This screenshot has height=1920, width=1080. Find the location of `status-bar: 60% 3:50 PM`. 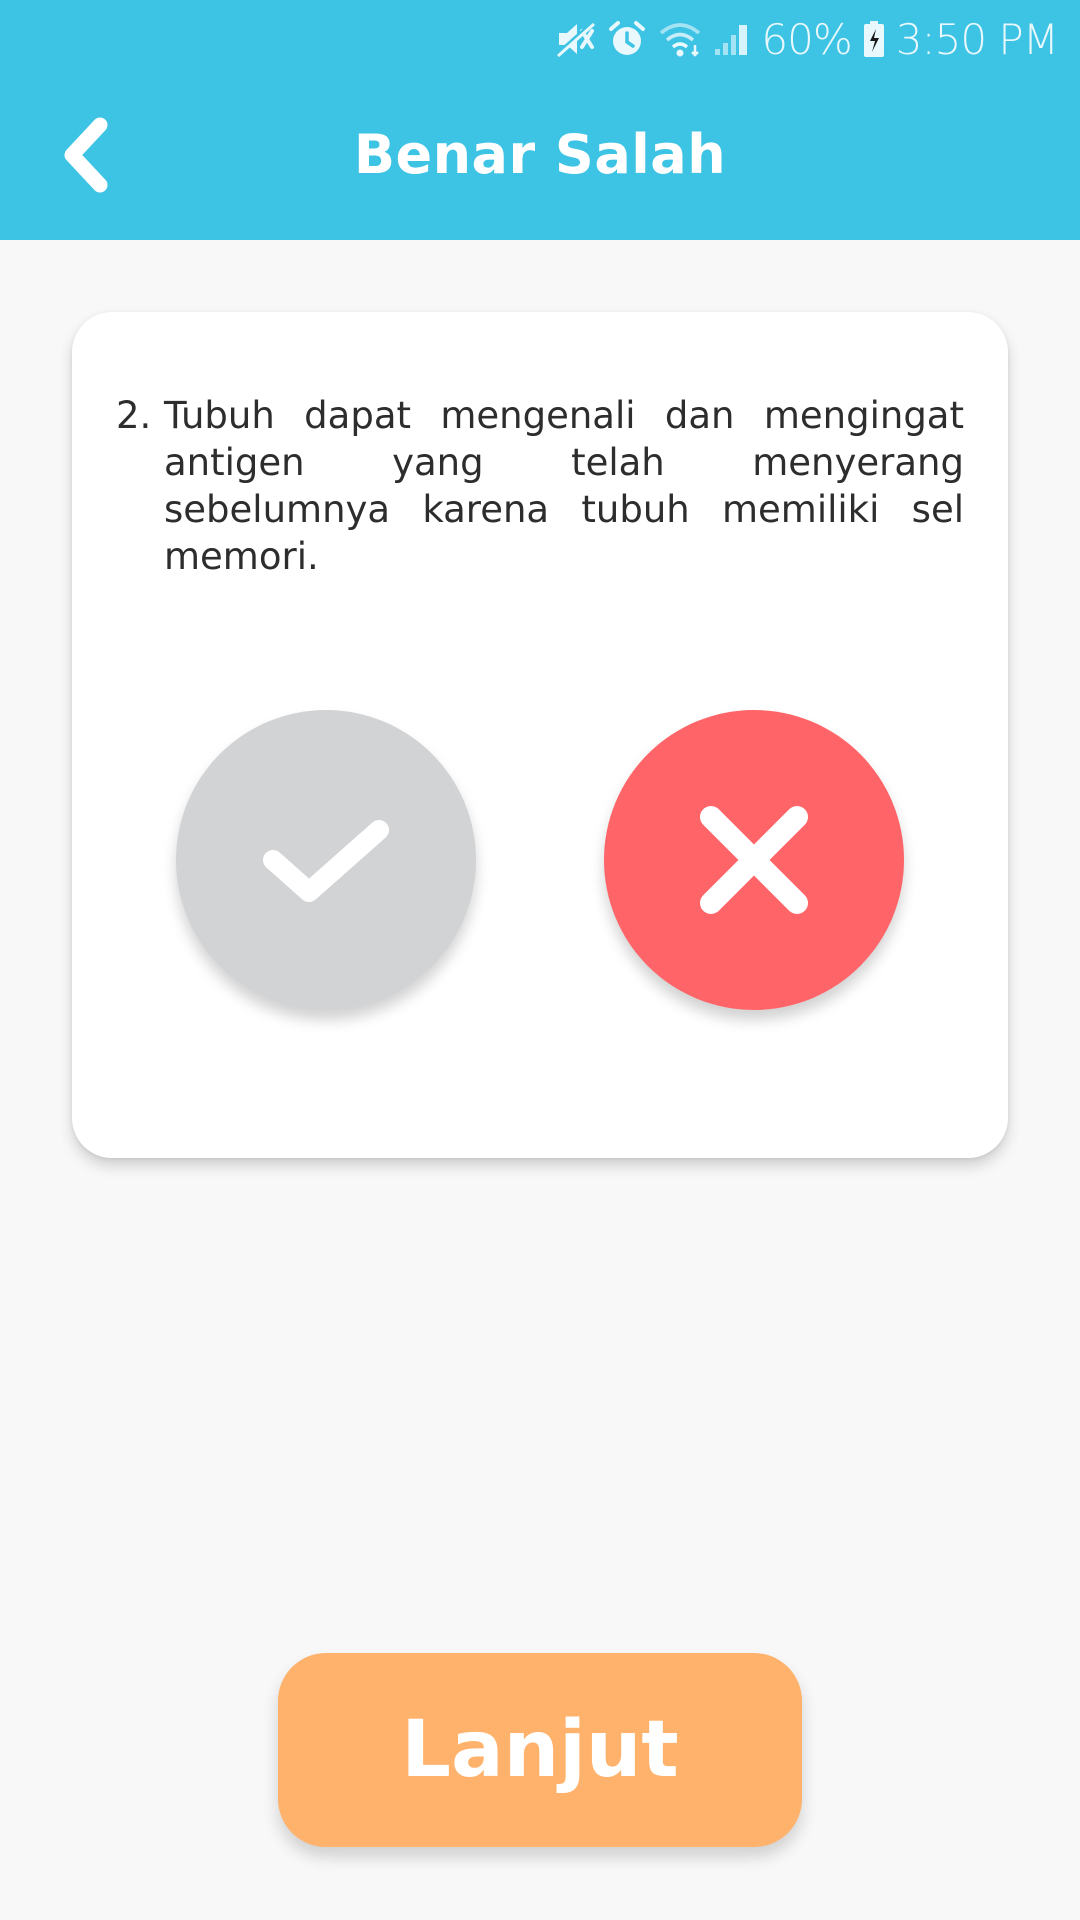

status-bar: 60% 3:50 PM is located at coordinates (807, 39).